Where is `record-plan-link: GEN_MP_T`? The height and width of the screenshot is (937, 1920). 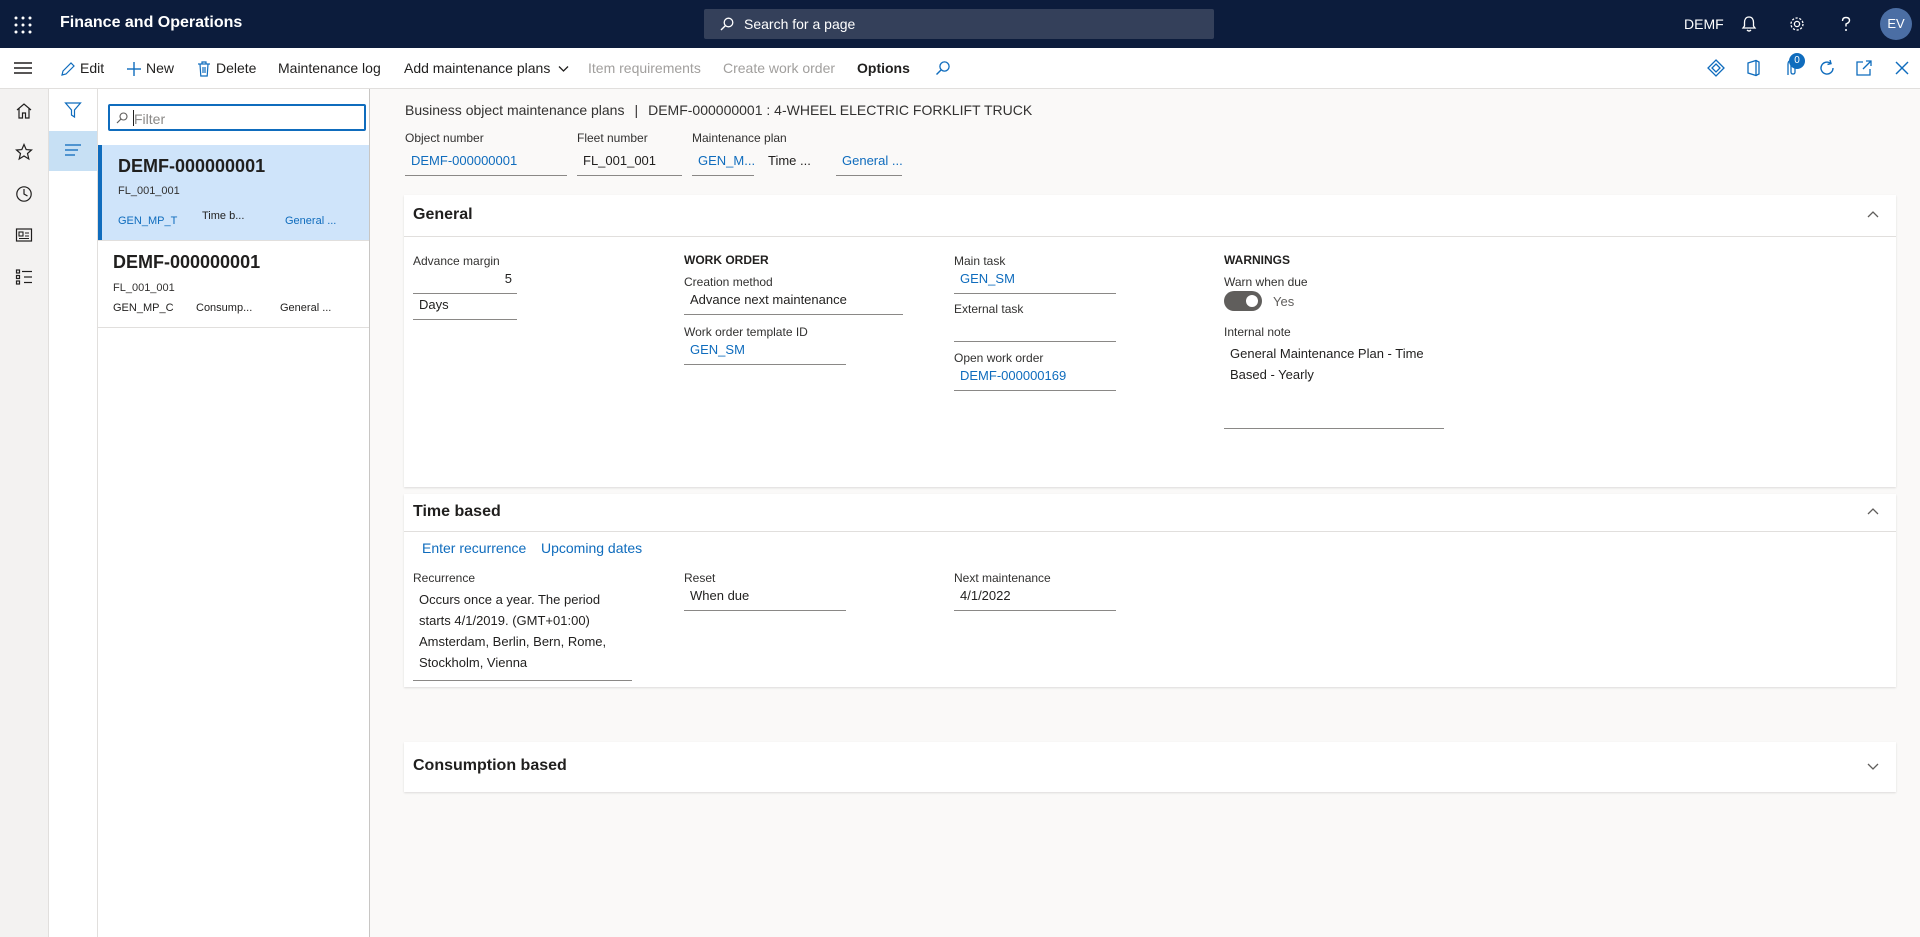 record-plan-link: GEN_MP_T is located at coordinates (147, 221).